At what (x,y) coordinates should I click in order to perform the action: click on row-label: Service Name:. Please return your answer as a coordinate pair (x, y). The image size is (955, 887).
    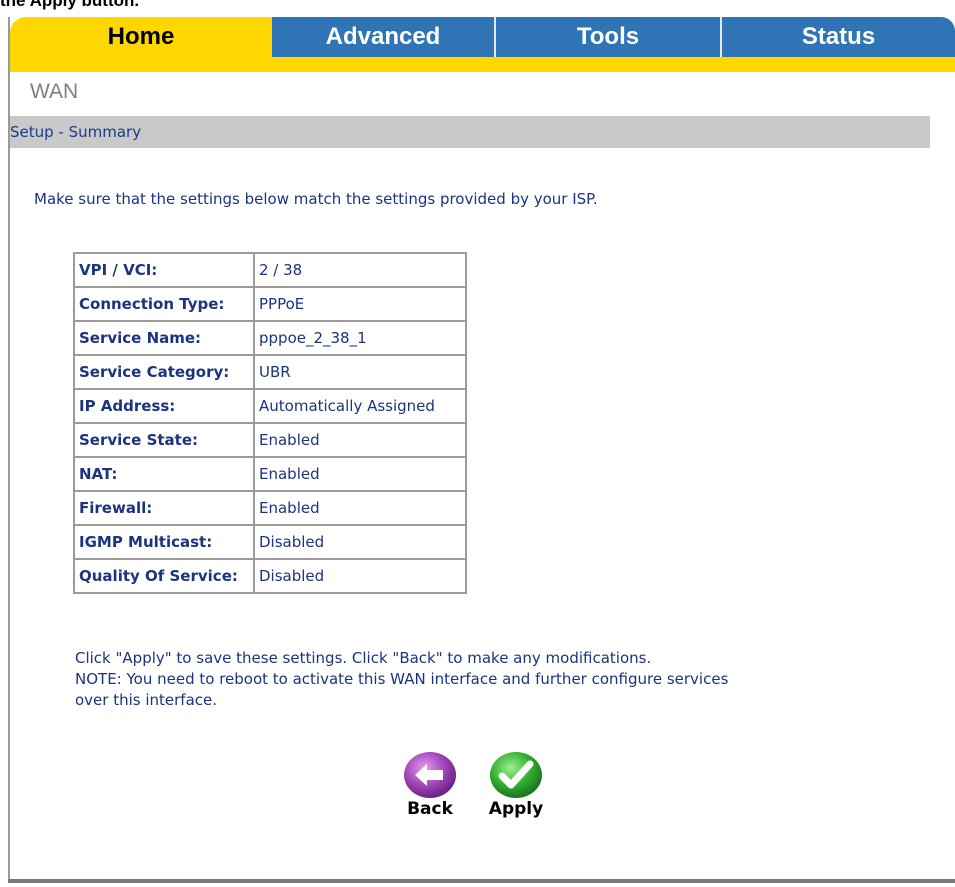
    Looking at the image, I should click on (164, 338).